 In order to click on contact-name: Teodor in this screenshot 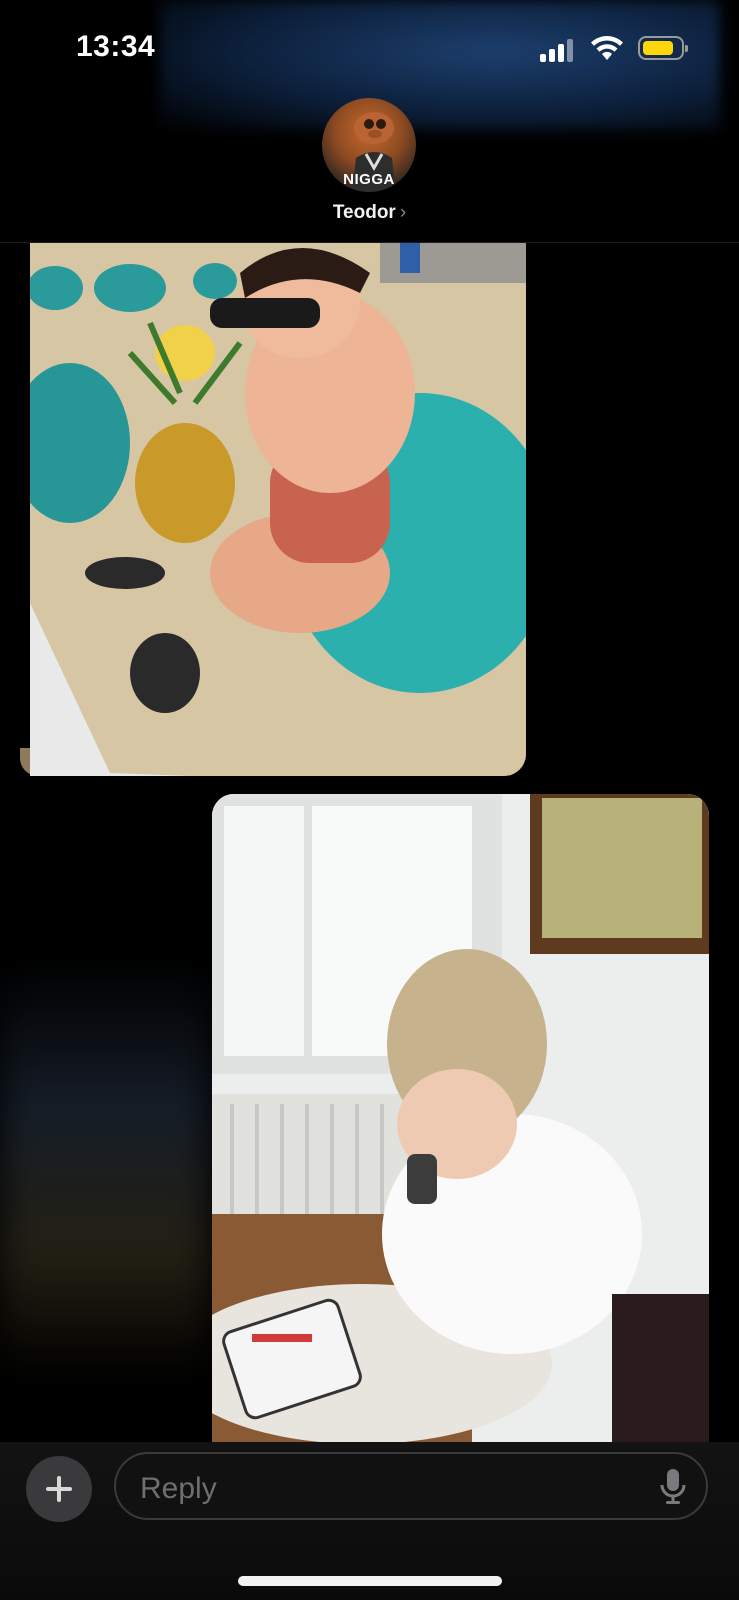, I will do `click(364, 212)`.